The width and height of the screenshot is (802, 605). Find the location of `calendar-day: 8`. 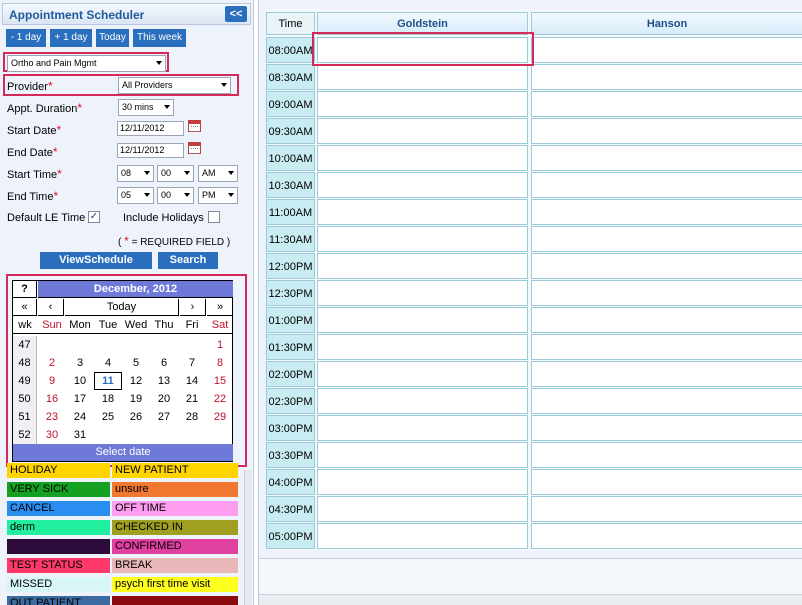

calendar-day: 8 is located at coordinates (220, 363).